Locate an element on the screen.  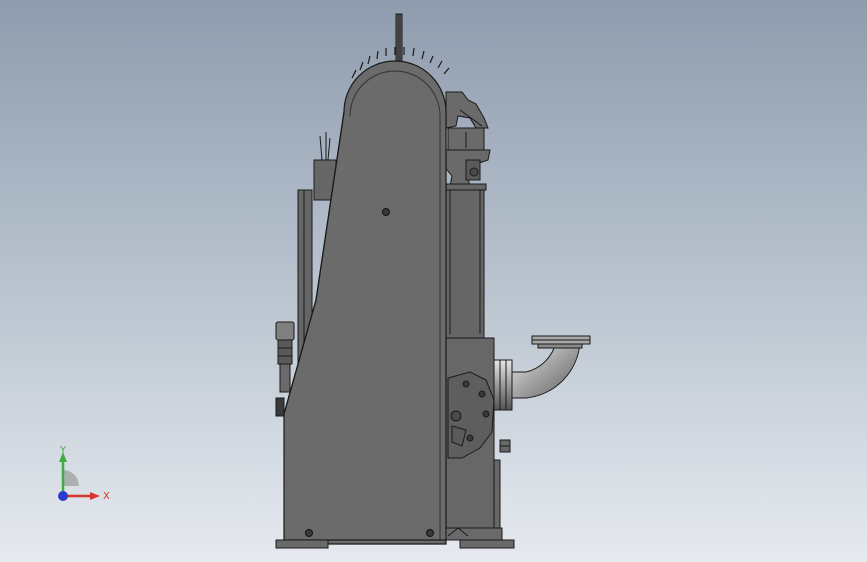
triad-plane-indicator is located at coordinates (71, 478).